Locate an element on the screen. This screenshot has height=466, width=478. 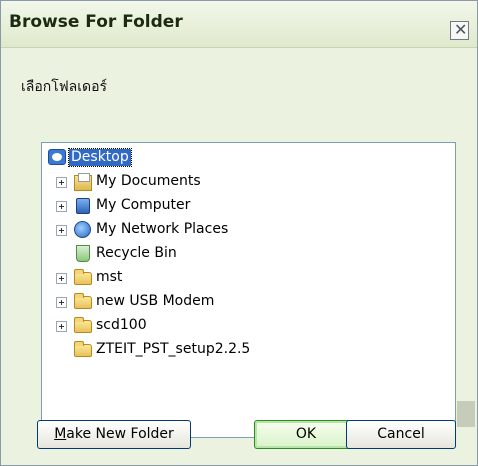
tree-item-label: Recycle Bin is located at coordinates (136, 253).